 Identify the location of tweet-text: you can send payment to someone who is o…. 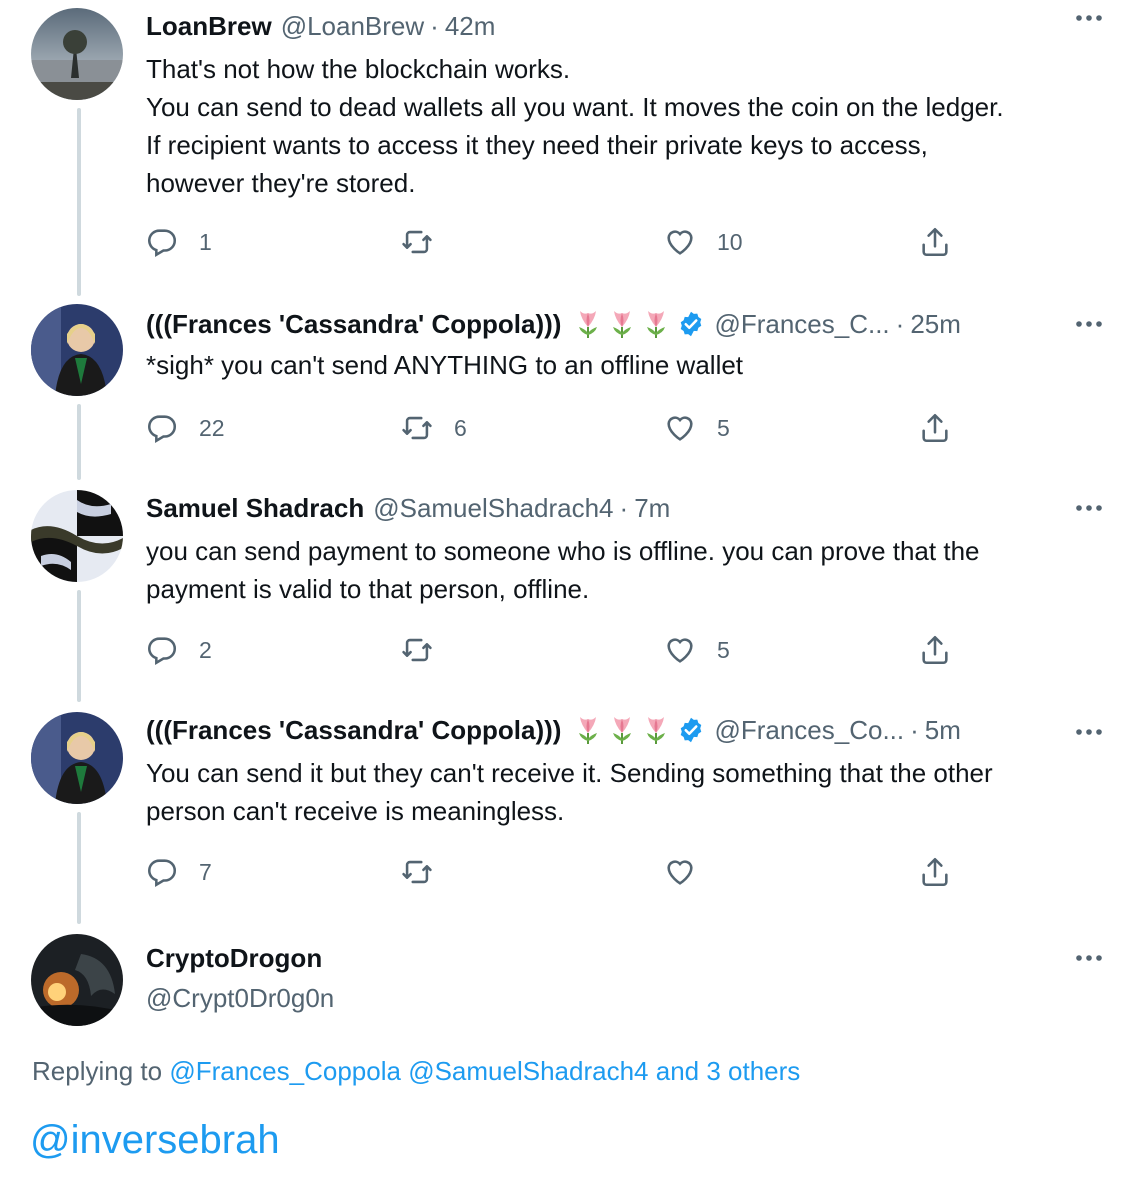
(621, 570).